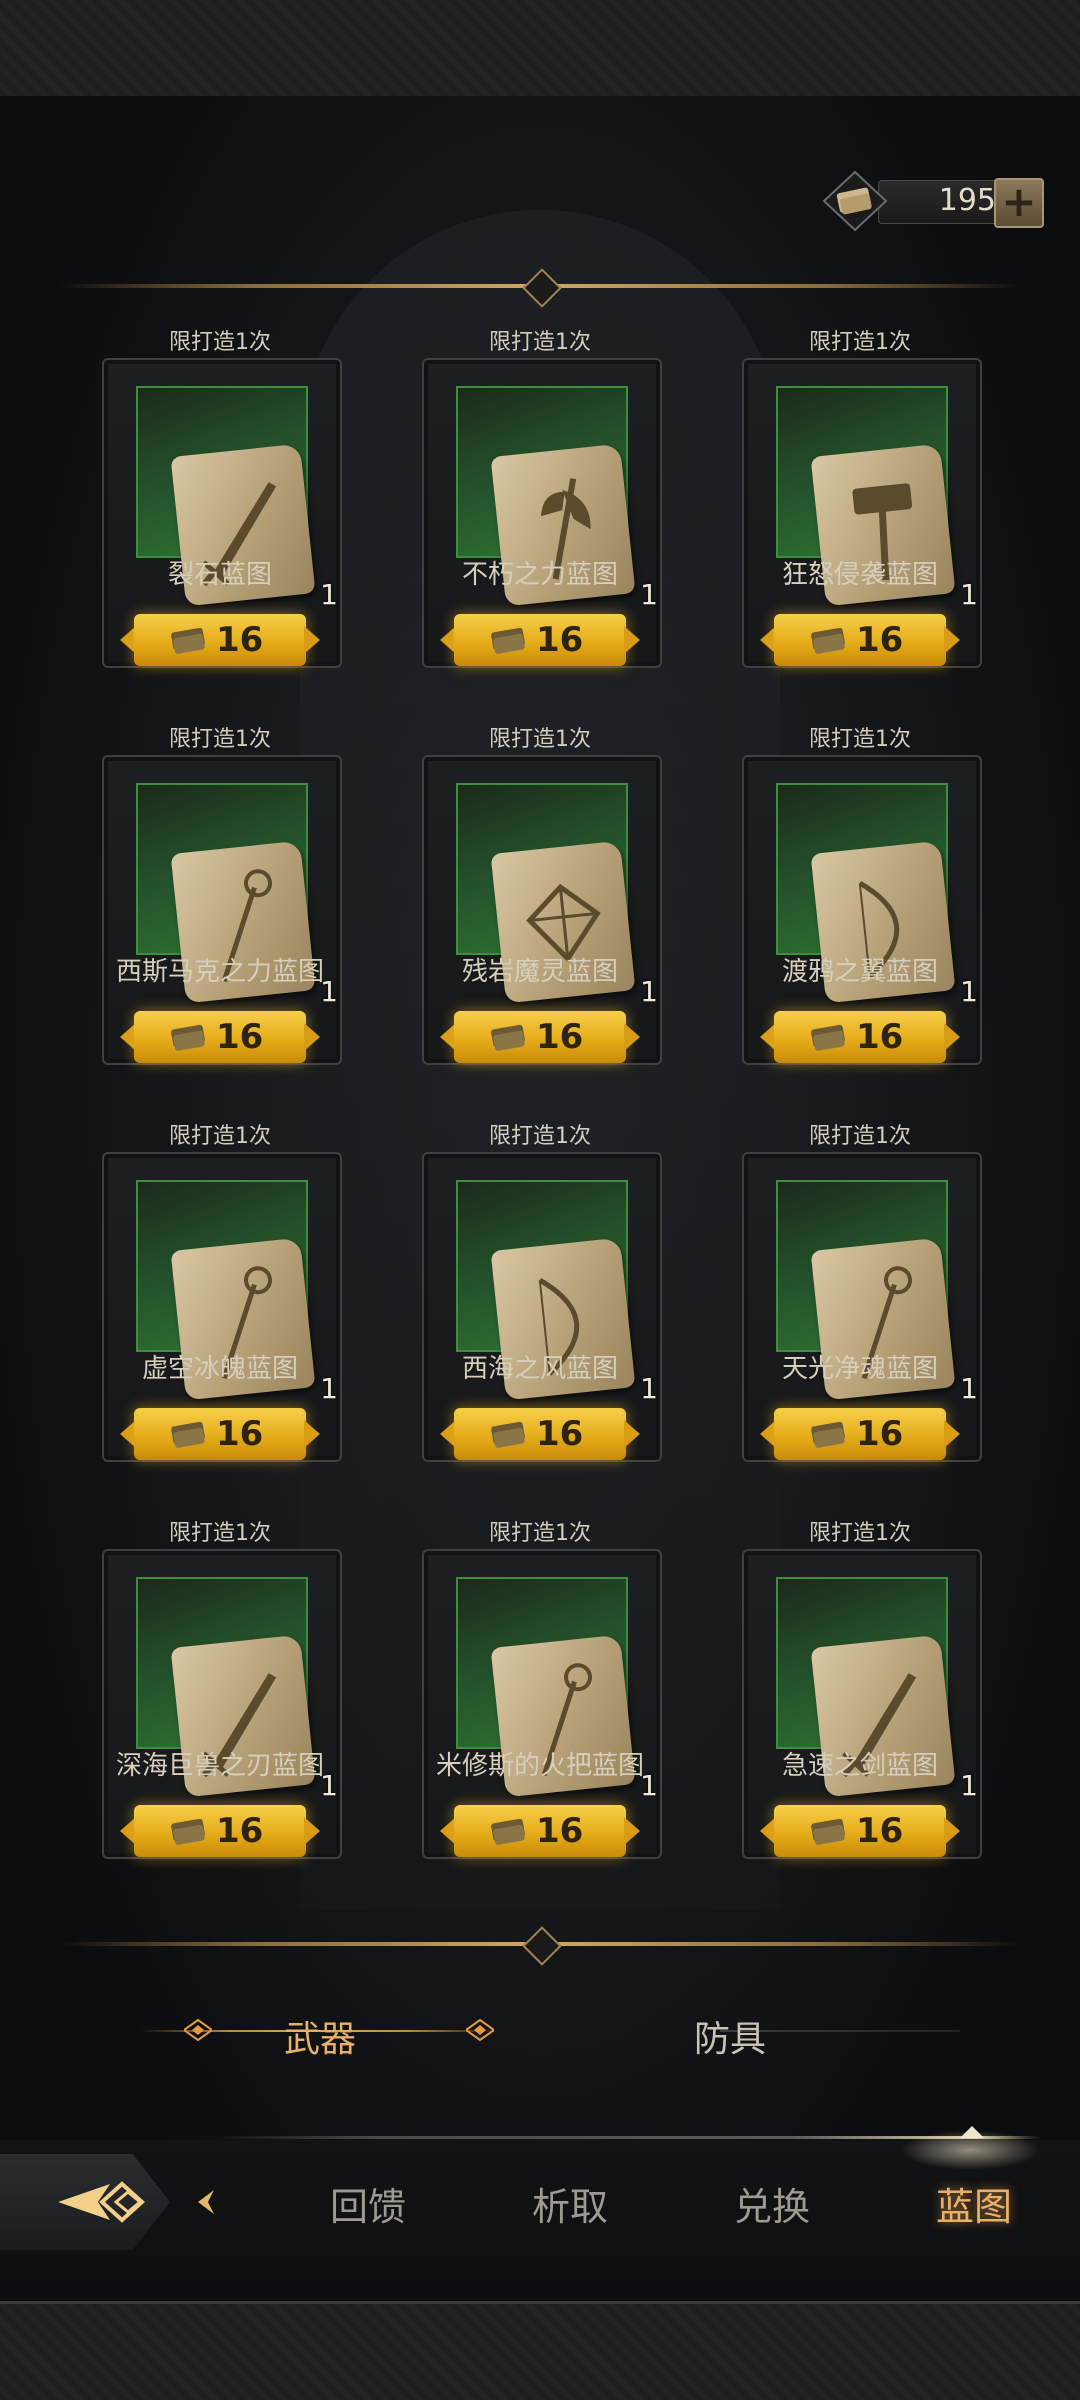  I want to click on blueprint-card: 限打造1次 1 急速之剑蓝图 16, so click(862, 1689).